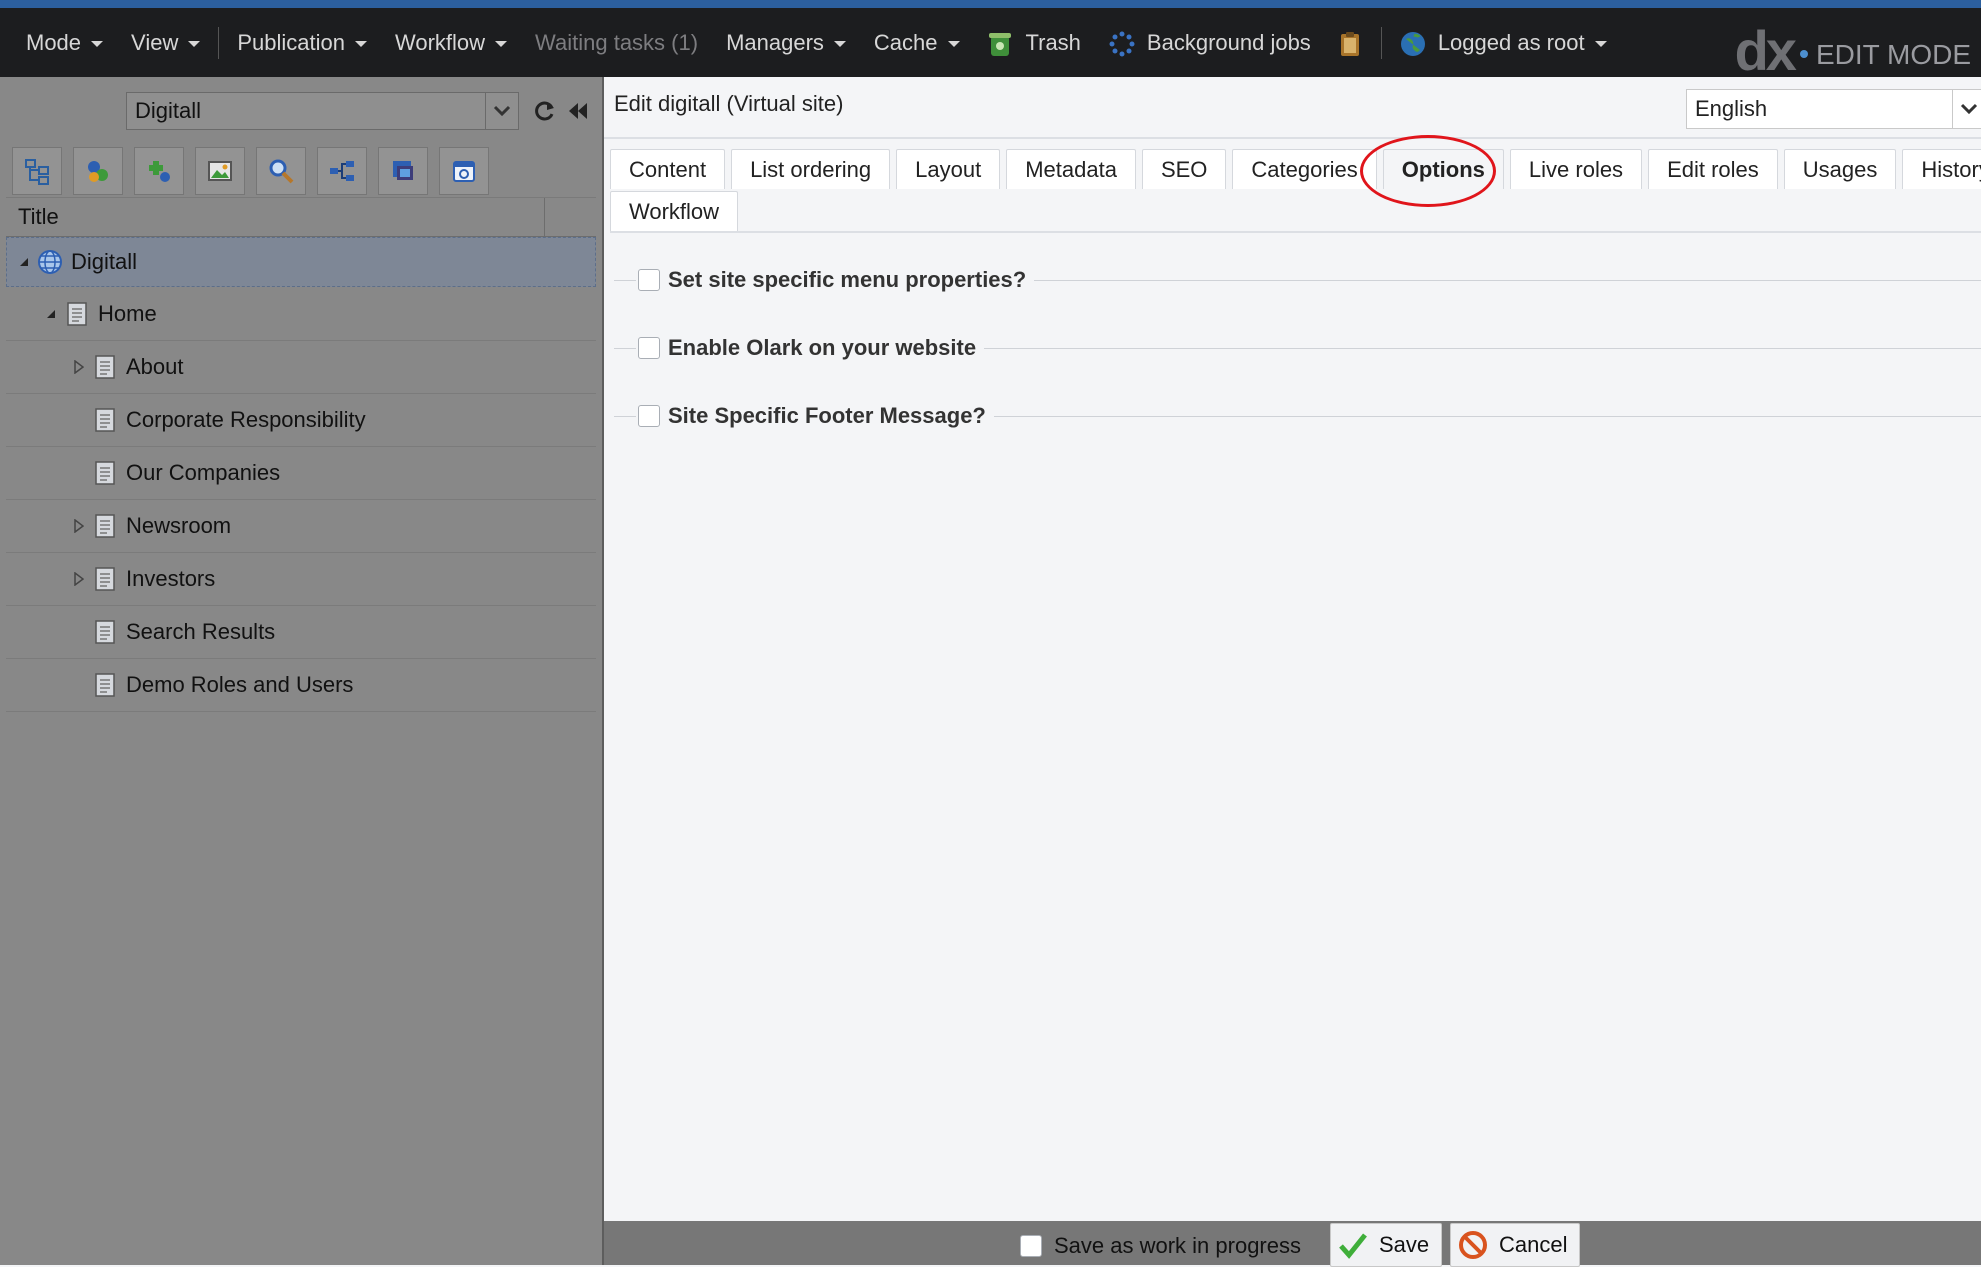  I want to click on site-selector-value: Digitall, so click(168, 110).